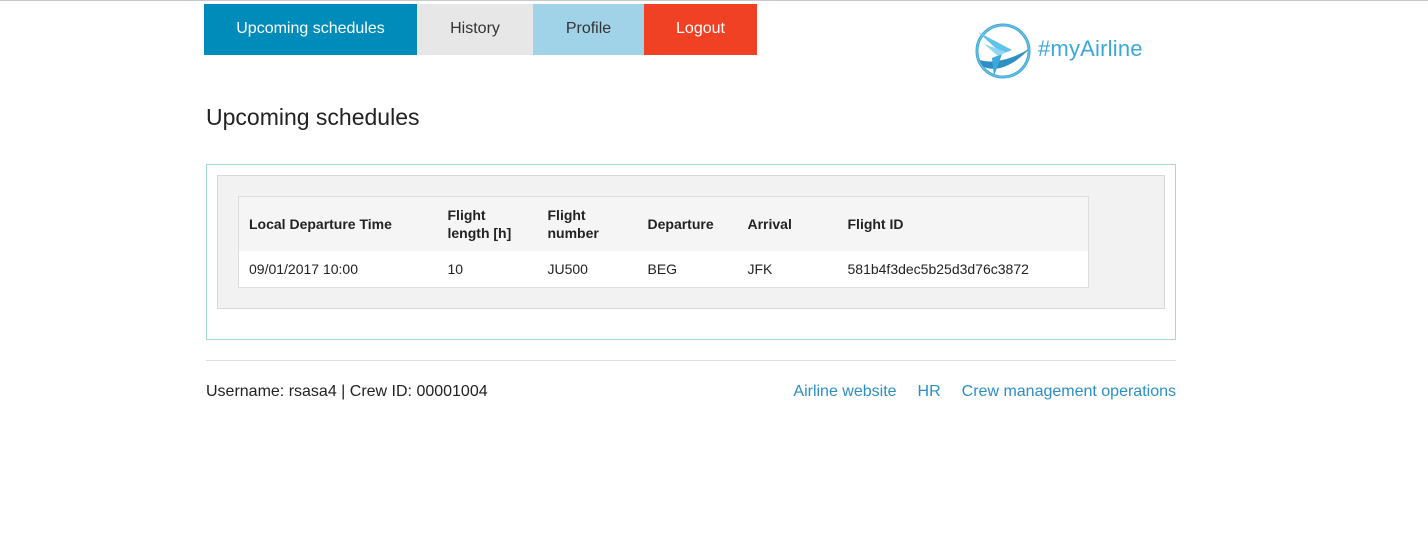 The width and height of the screenshot is (1428, 542). What do you see at coordinates (929, 392) in the screenshot?
I see `hr-link: HR` at bounding box center [929, 392].